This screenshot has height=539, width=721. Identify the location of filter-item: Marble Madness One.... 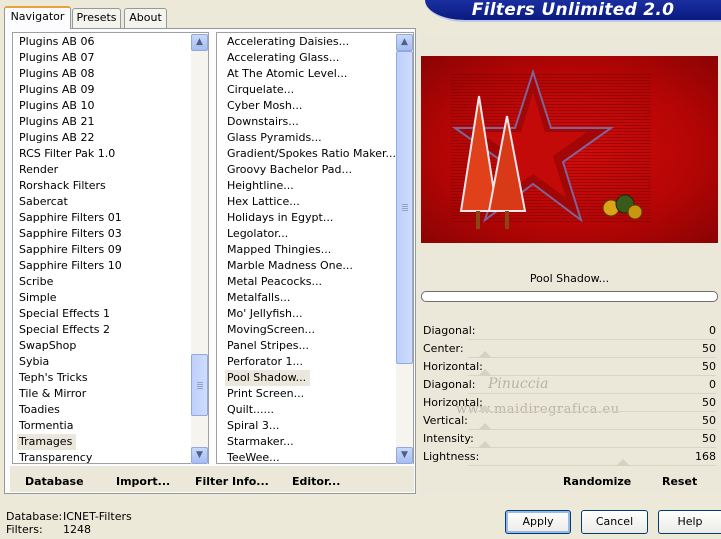
(289, 265).